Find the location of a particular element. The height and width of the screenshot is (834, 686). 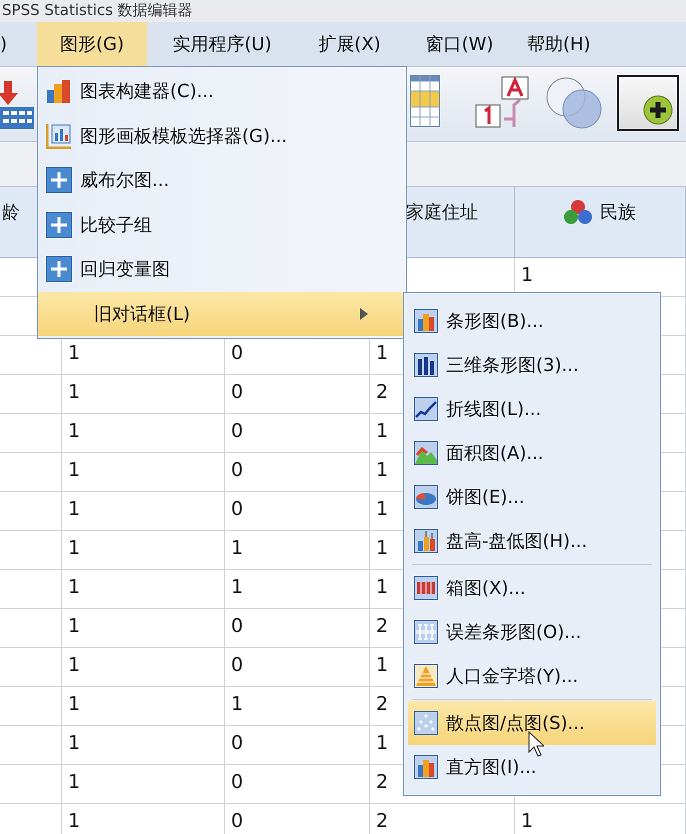

nominal-icon is located at coordinates (578, 212).